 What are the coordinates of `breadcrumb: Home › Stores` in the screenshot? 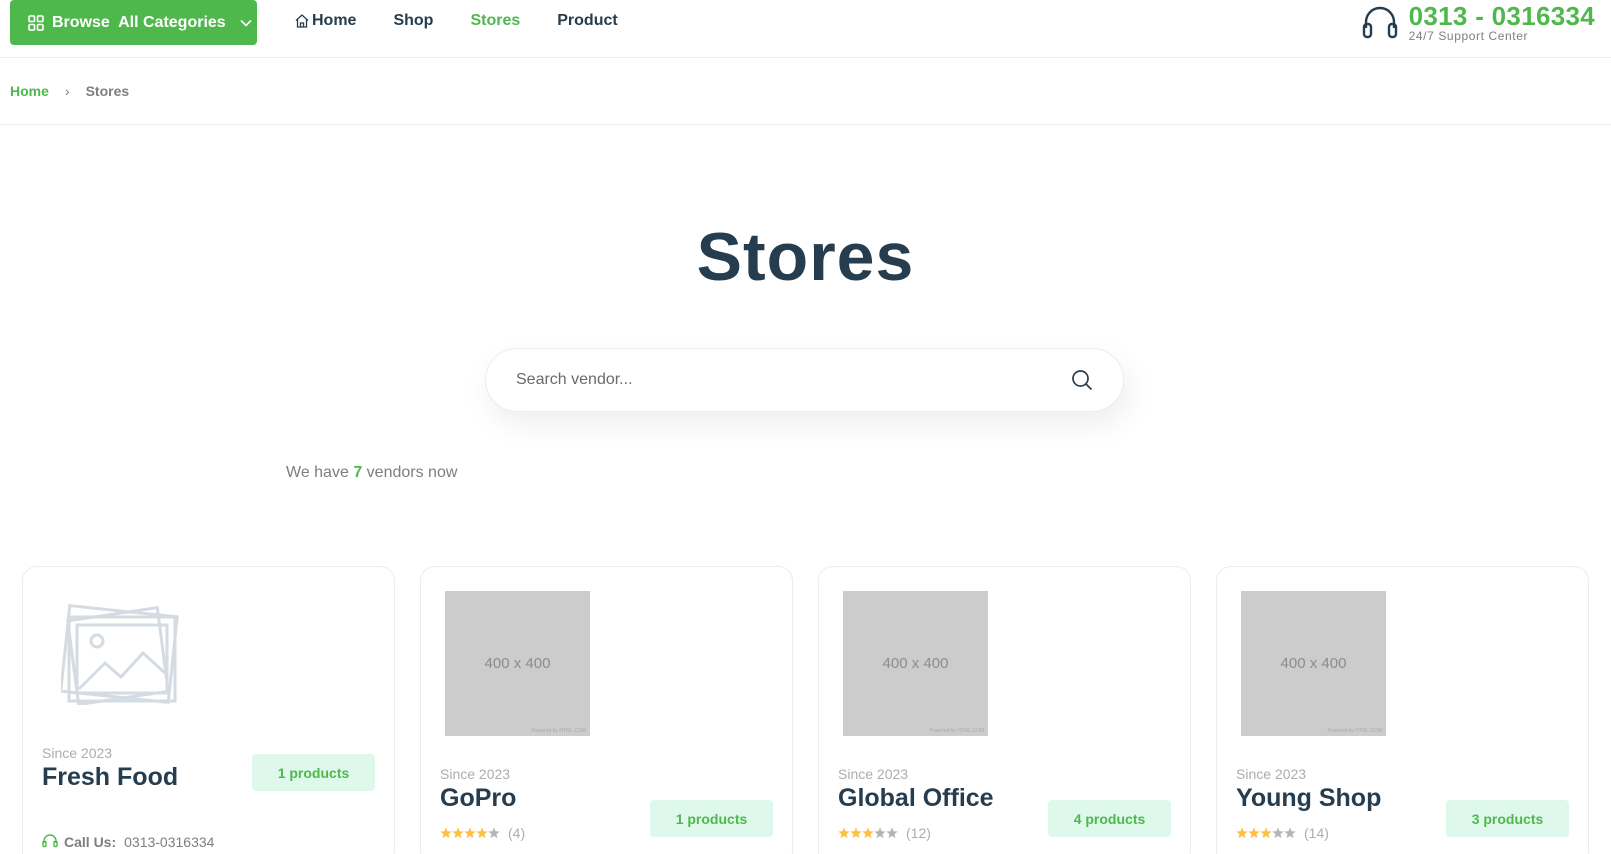 It's located at (805, 91).